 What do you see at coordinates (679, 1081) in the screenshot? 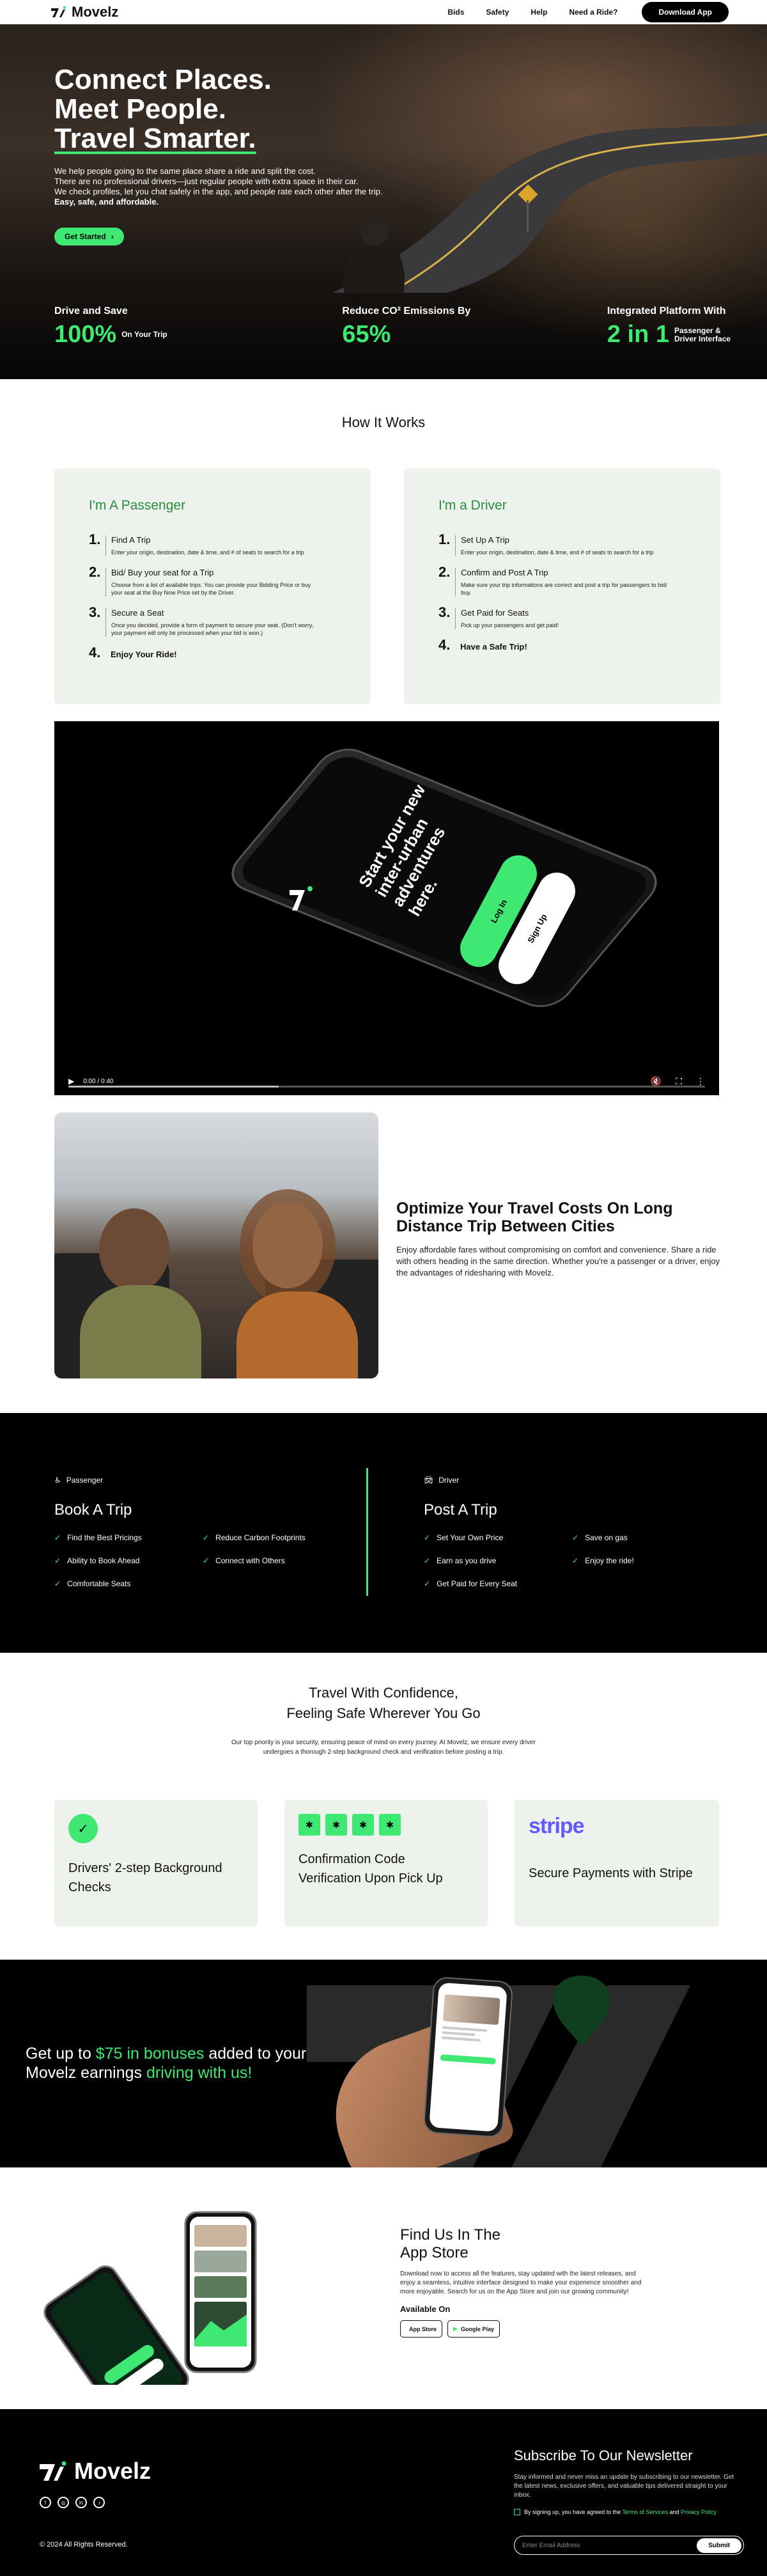
I see `fullscreen-icon: ⛶` at bounding box center [679, 1081].